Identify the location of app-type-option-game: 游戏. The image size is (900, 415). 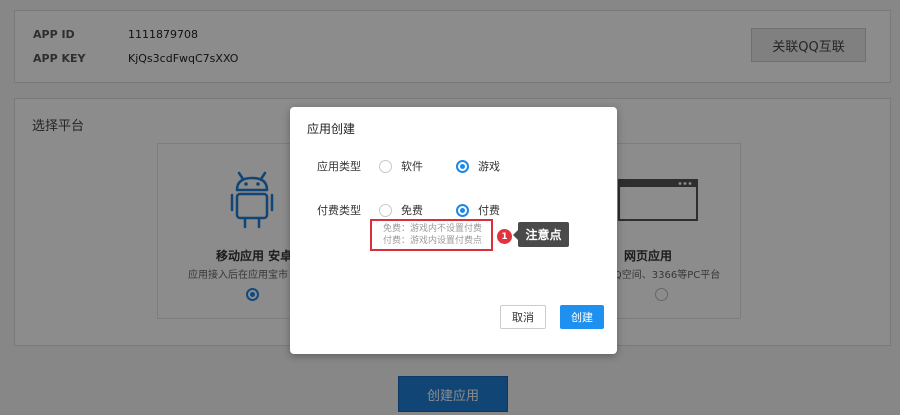
(478, 166).